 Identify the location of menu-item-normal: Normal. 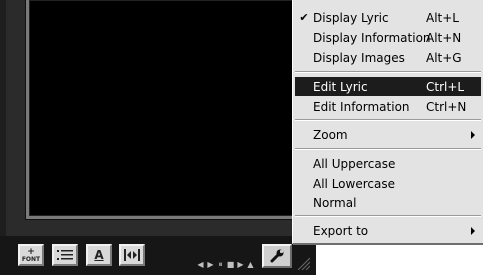
(388, 202).